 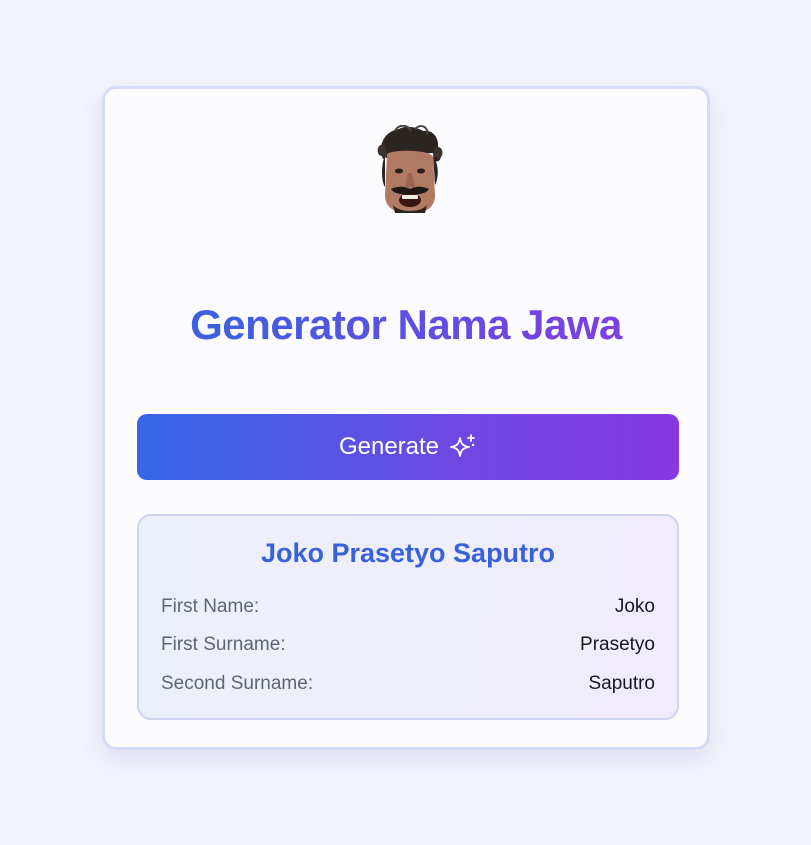 I want to click on generate-button: Generate, so click(x=408, y=447).